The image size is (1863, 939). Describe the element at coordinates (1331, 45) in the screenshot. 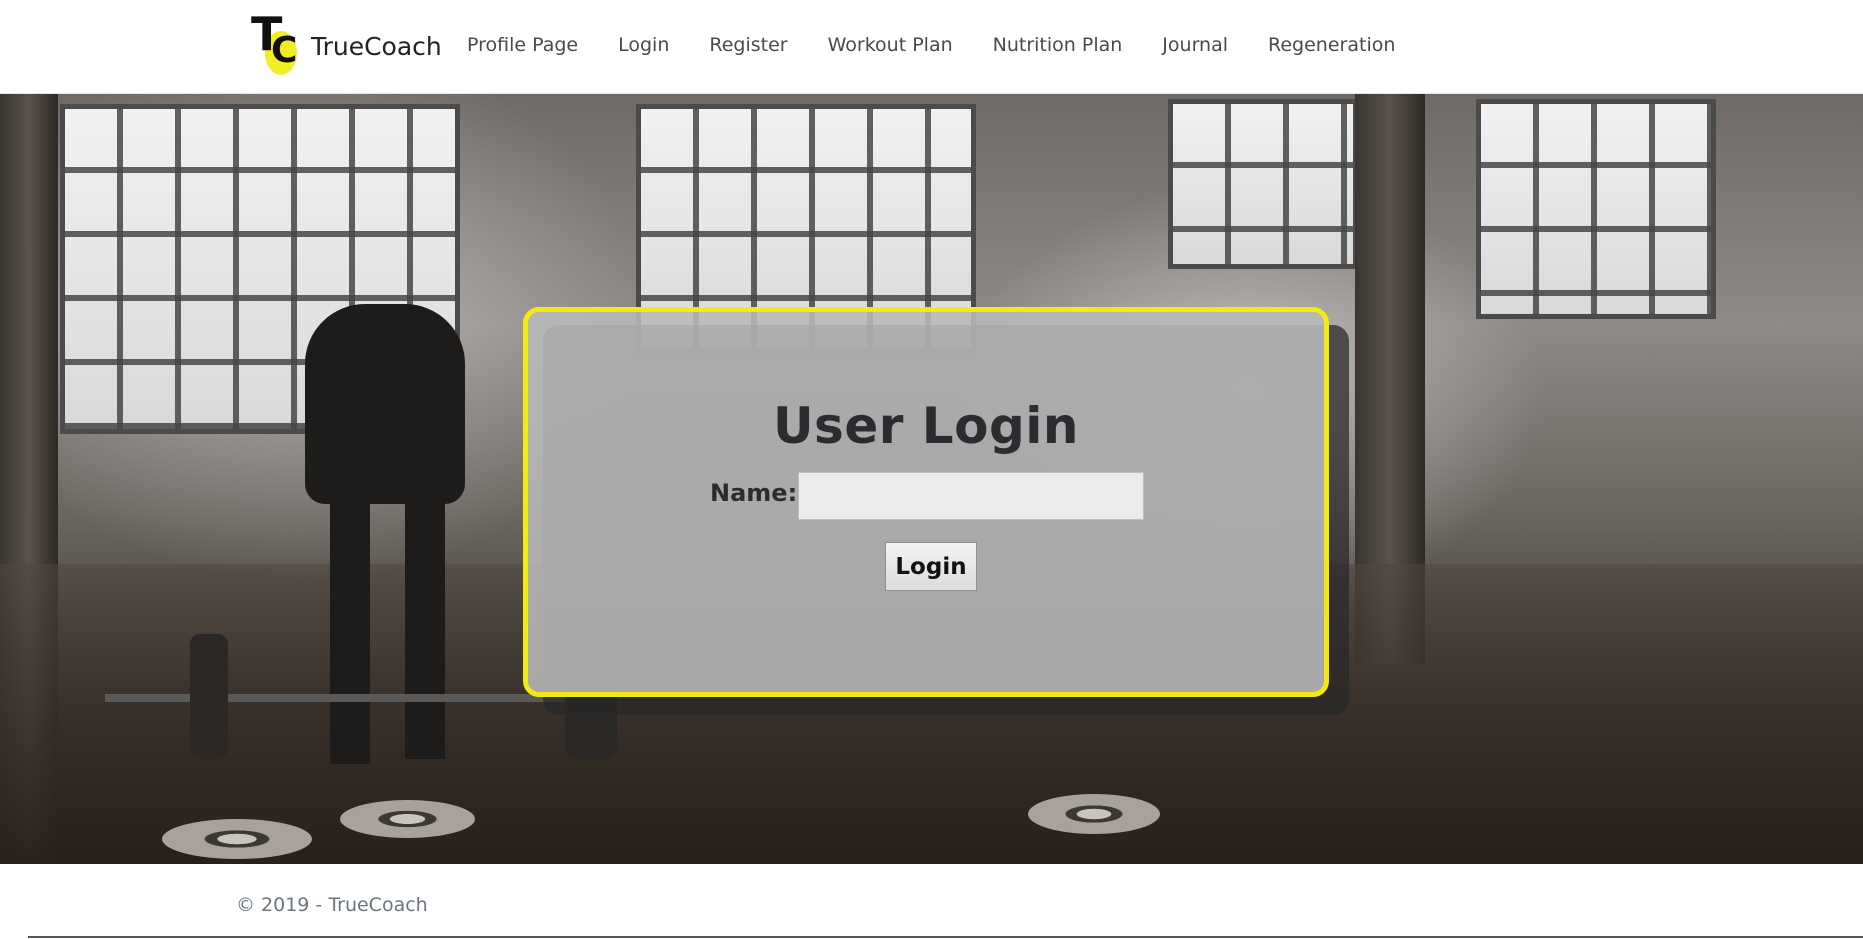

I see `nav-item-regeneration: Regeneration` at that location.